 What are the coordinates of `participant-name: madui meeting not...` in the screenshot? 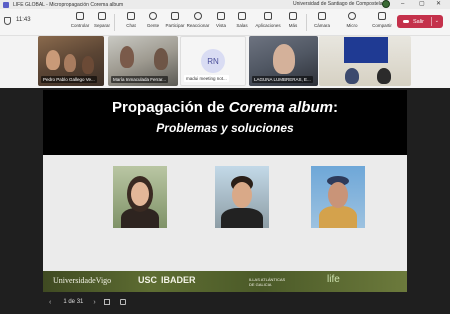 It's located at (206, 78).